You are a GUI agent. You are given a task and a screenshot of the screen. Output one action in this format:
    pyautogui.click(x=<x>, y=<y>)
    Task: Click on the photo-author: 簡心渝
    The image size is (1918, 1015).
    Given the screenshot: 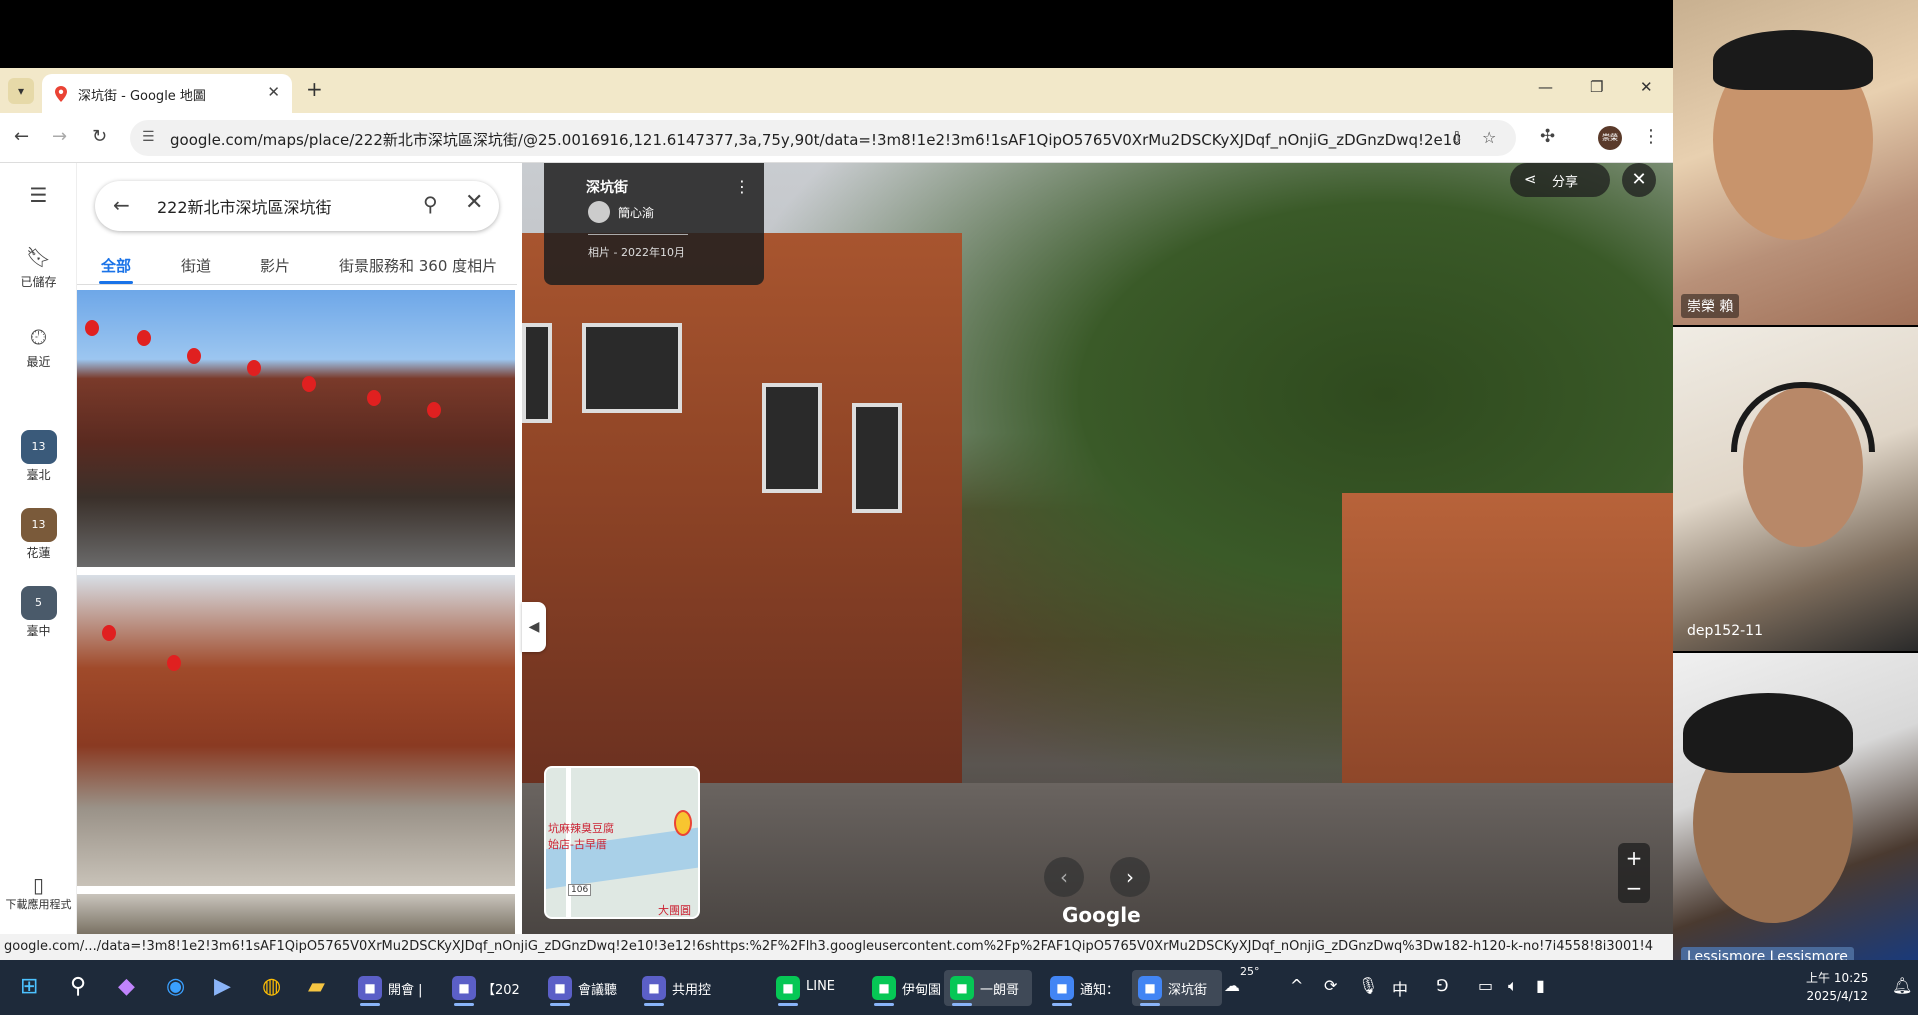 What is the action you would take?
    pyautogui.click(x=636, y=212)
    